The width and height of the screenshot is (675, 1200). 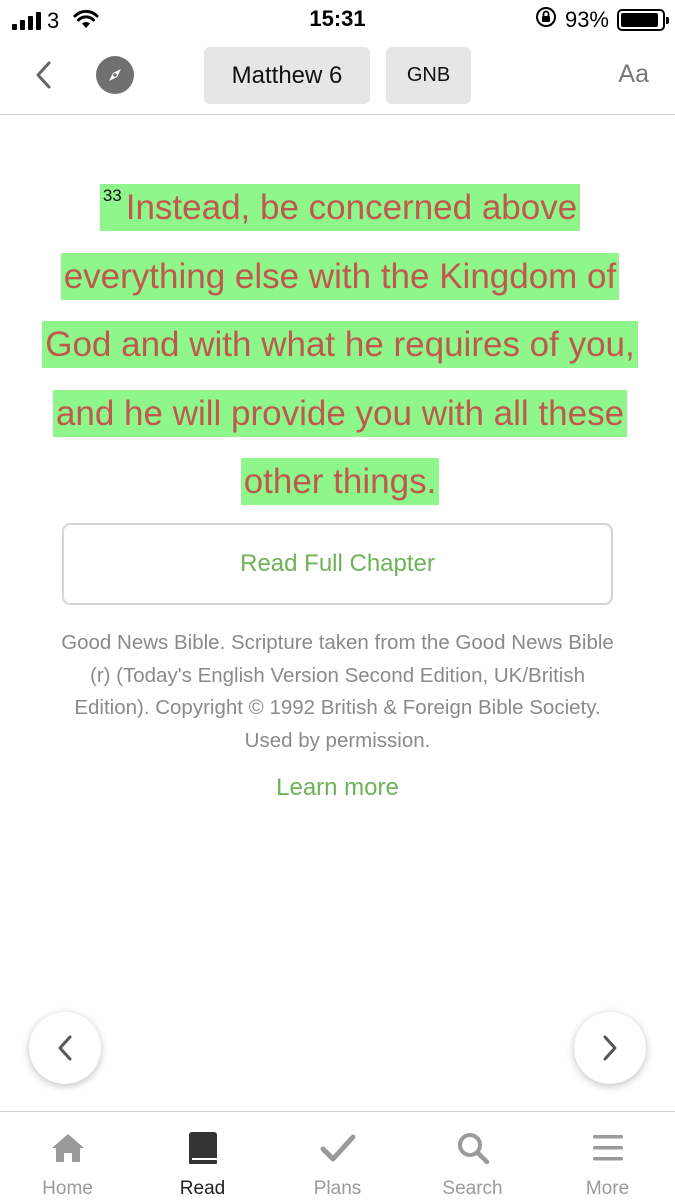 What do you see at coordinates (202, 1188) in the screenshot?
I see `tab-label-read: Read` at bounding box center [202, 1188].